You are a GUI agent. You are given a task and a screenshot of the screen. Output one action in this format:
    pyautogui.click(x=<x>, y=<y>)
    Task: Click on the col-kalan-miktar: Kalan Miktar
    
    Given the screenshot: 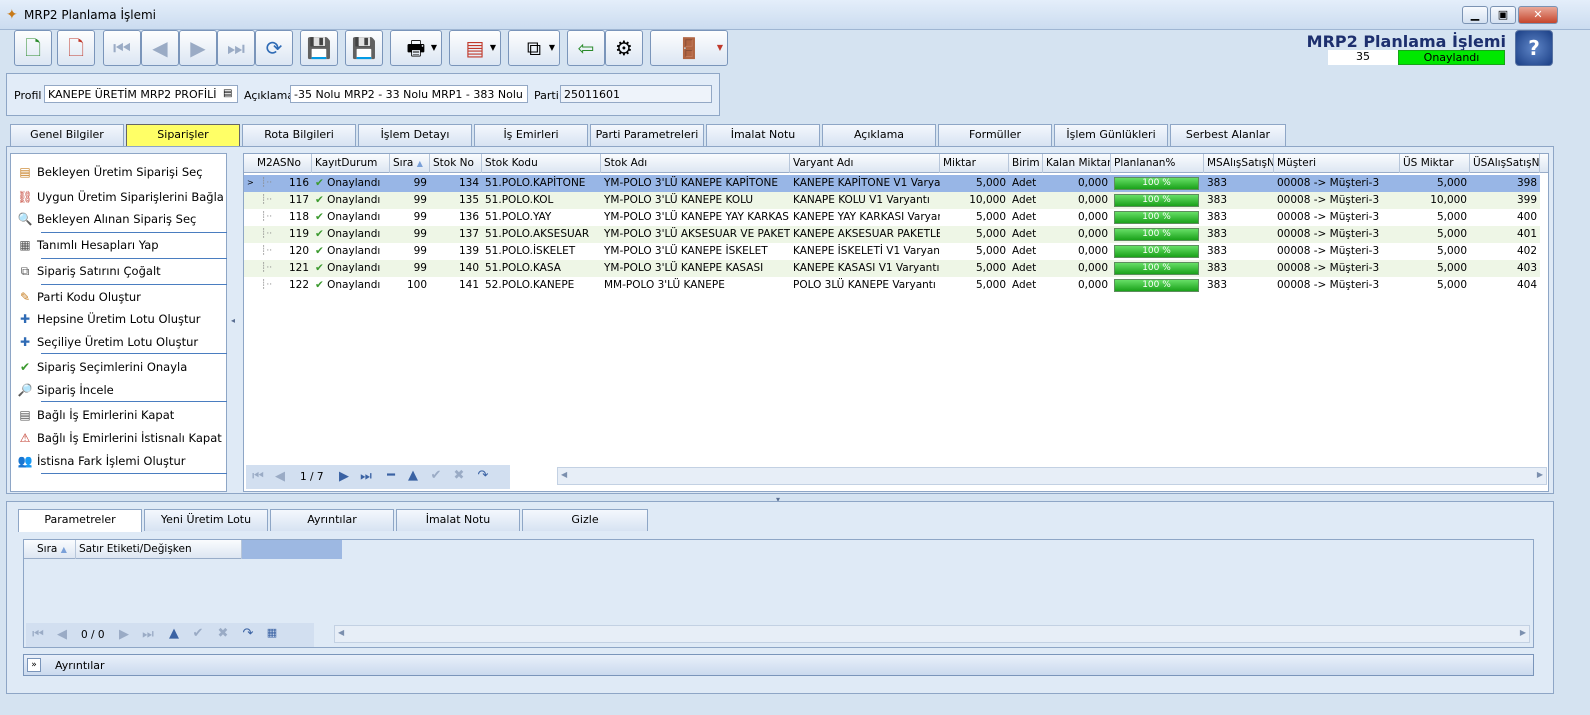 What is the action you would take?
    pyautogui.click(x=1077, y=163)
    